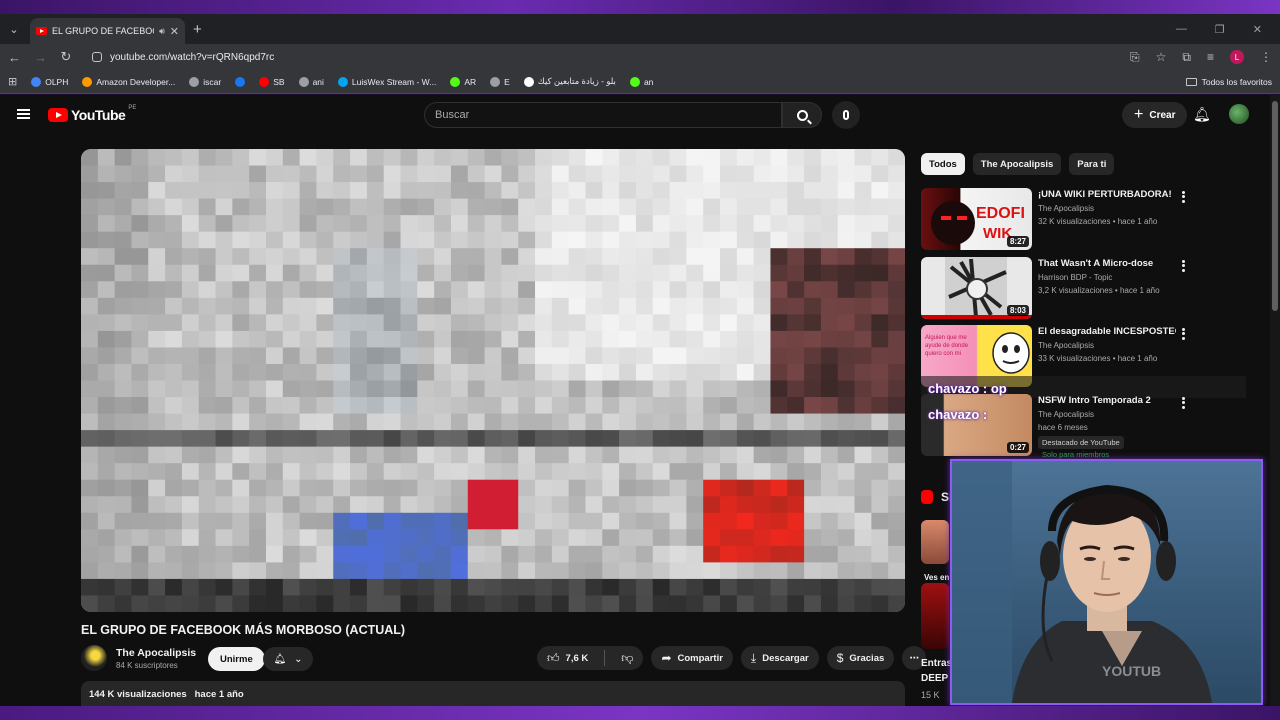 Image resolution: width=1280 pixels, height=720 pixels. Describe the element at coordinates (1107, 331) in the screenshot. I see `rec-title: El desagradable INCESPOSTEO` at that location.